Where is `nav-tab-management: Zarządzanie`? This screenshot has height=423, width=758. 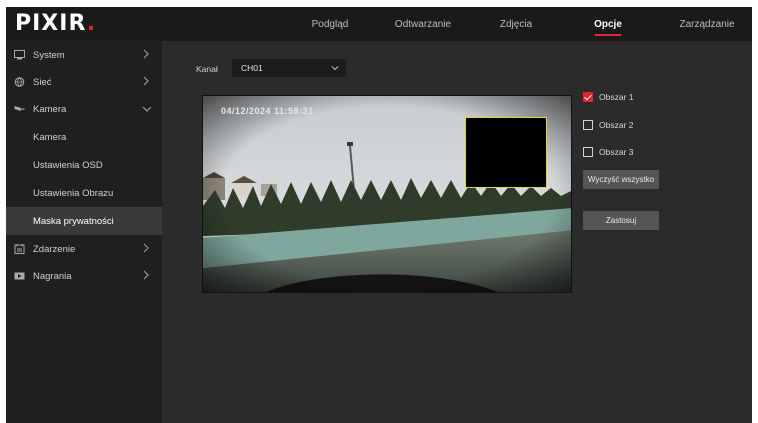 nav-tab-management: Zarządzanie is located at coordinates (707, 24).